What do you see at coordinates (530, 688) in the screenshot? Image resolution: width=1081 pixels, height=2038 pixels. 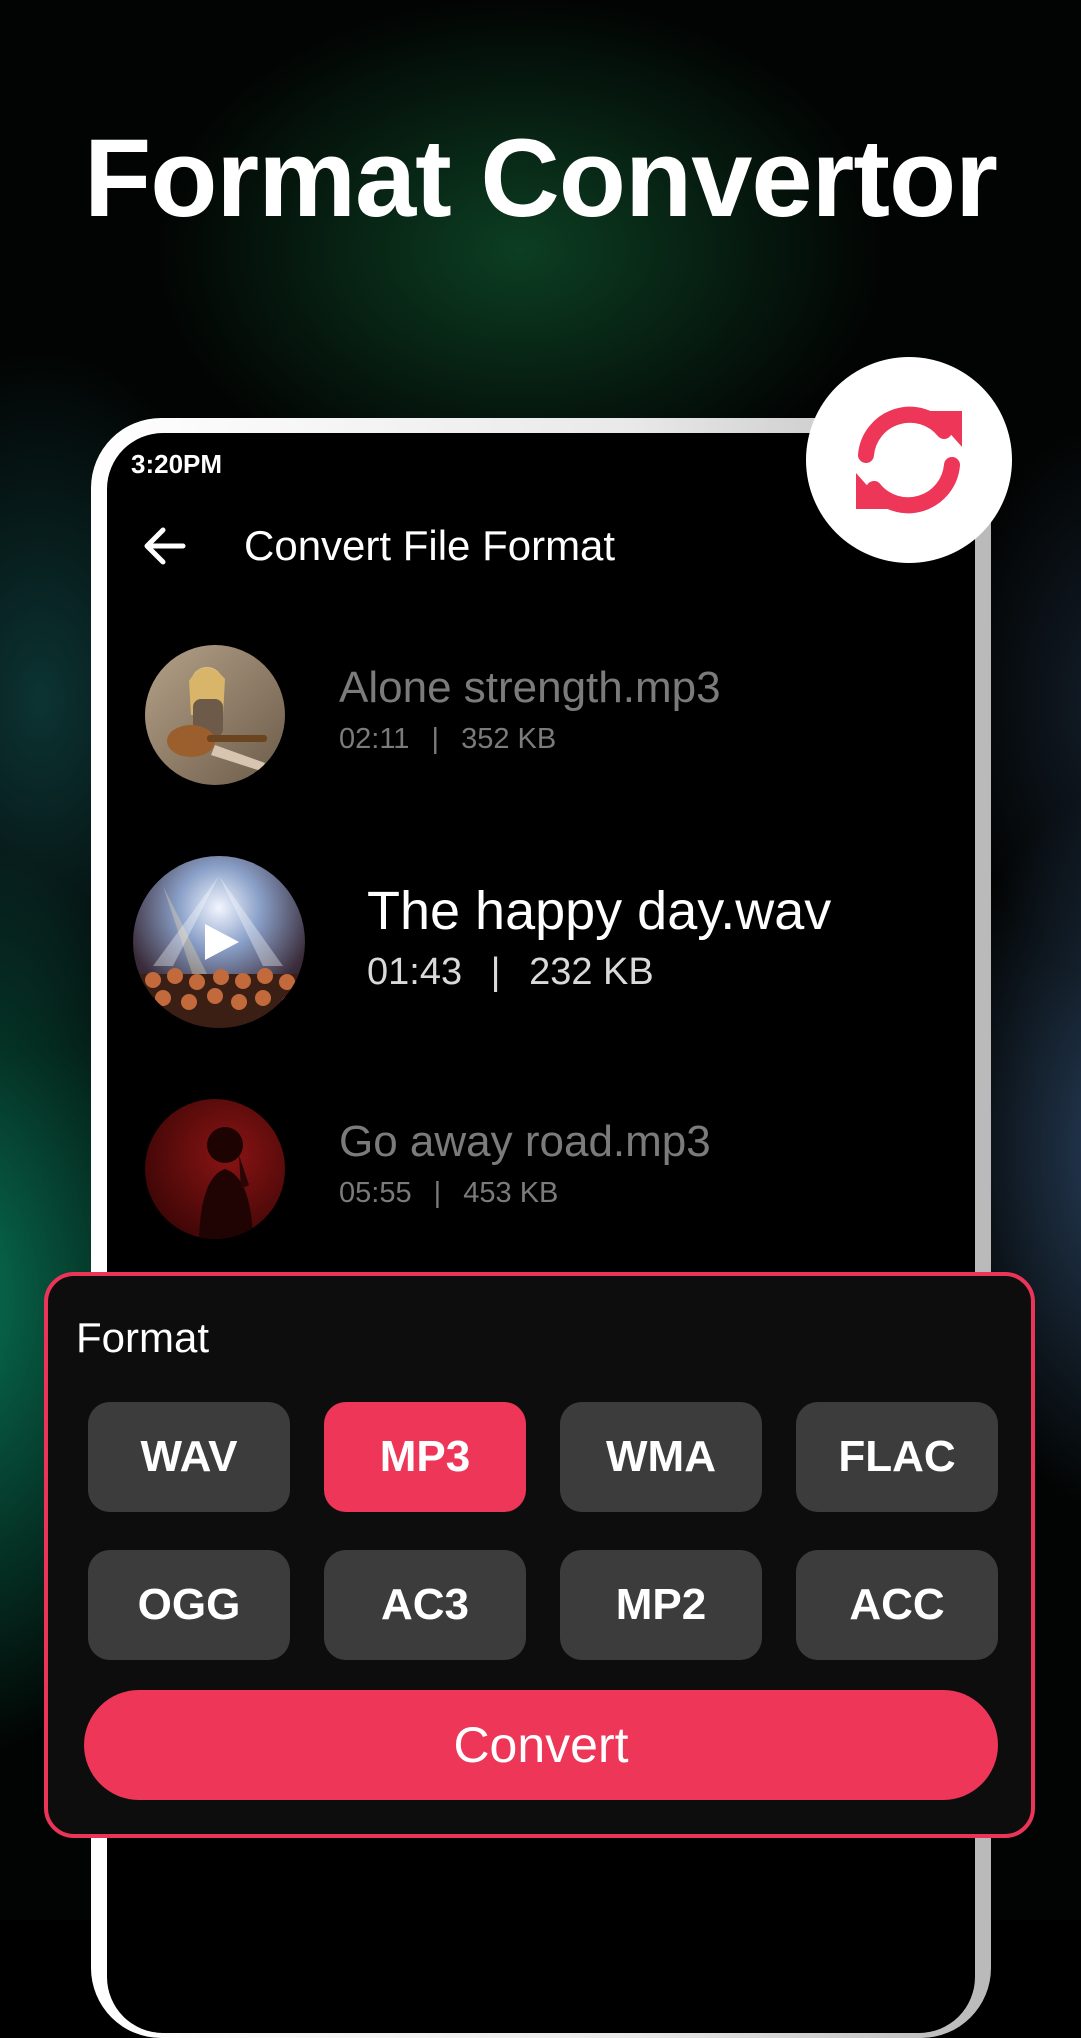 I see `track-name: Alone strength.mp3` at bounding box center [530, 688].